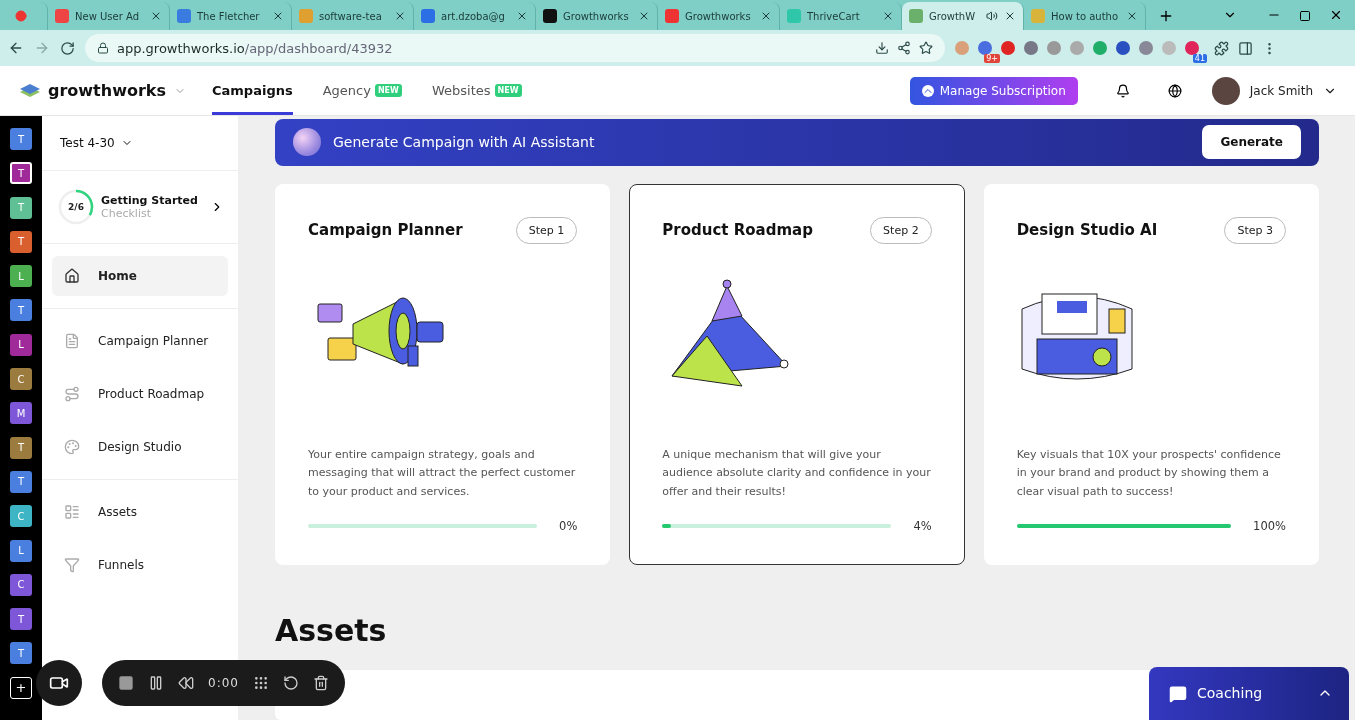 The width and height of the screenshot is (1355, 720). Describe the element at coordinates (1087, 230) in the screenshot. I see `card-title: Design Studio AI` at that location.